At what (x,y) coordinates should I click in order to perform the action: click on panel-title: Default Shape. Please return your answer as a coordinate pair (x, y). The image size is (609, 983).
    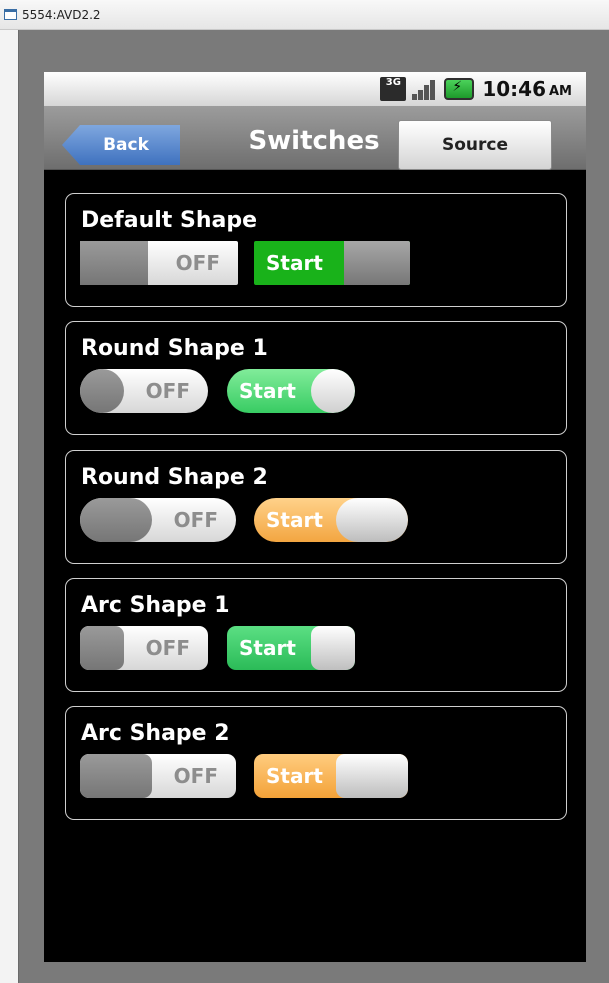
    Looking at the image, I should click on (169, 220).